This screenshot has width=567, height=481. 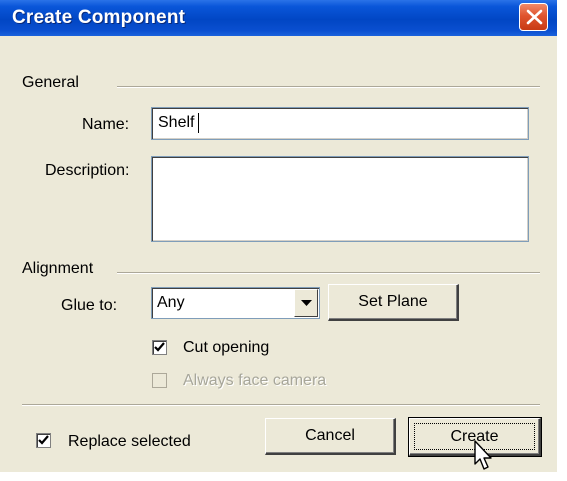 I want to click on description-label: Description:, so click(x=87, y=170).